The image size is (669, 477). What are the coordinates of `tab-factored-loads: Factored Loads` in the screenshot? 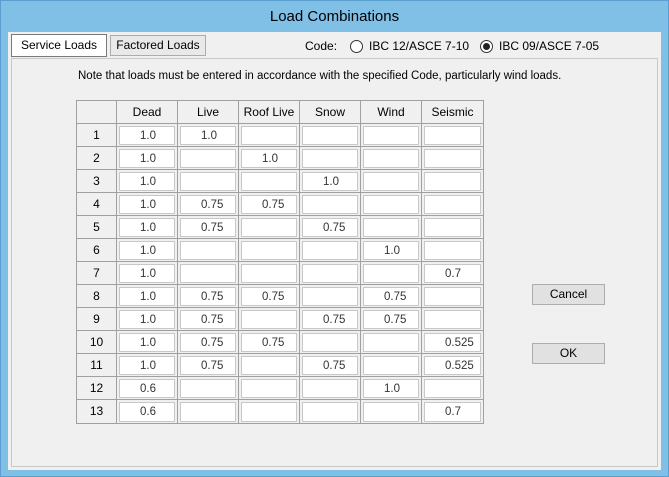 It's located at (158, 45).